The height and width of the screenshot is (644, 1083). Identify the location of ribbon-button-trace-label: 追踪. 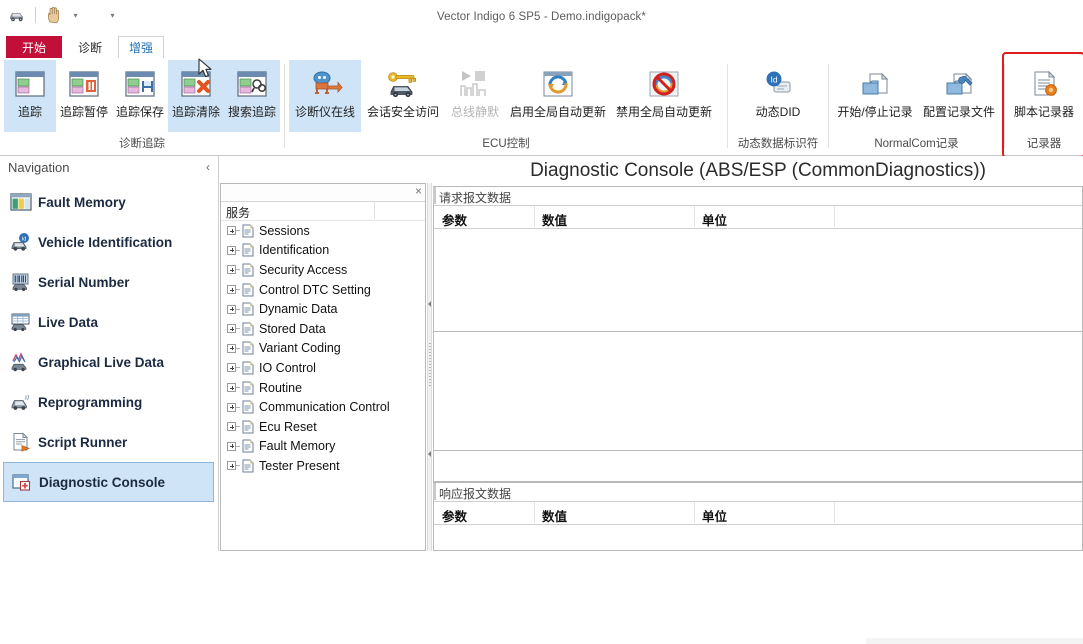
(29, 112).